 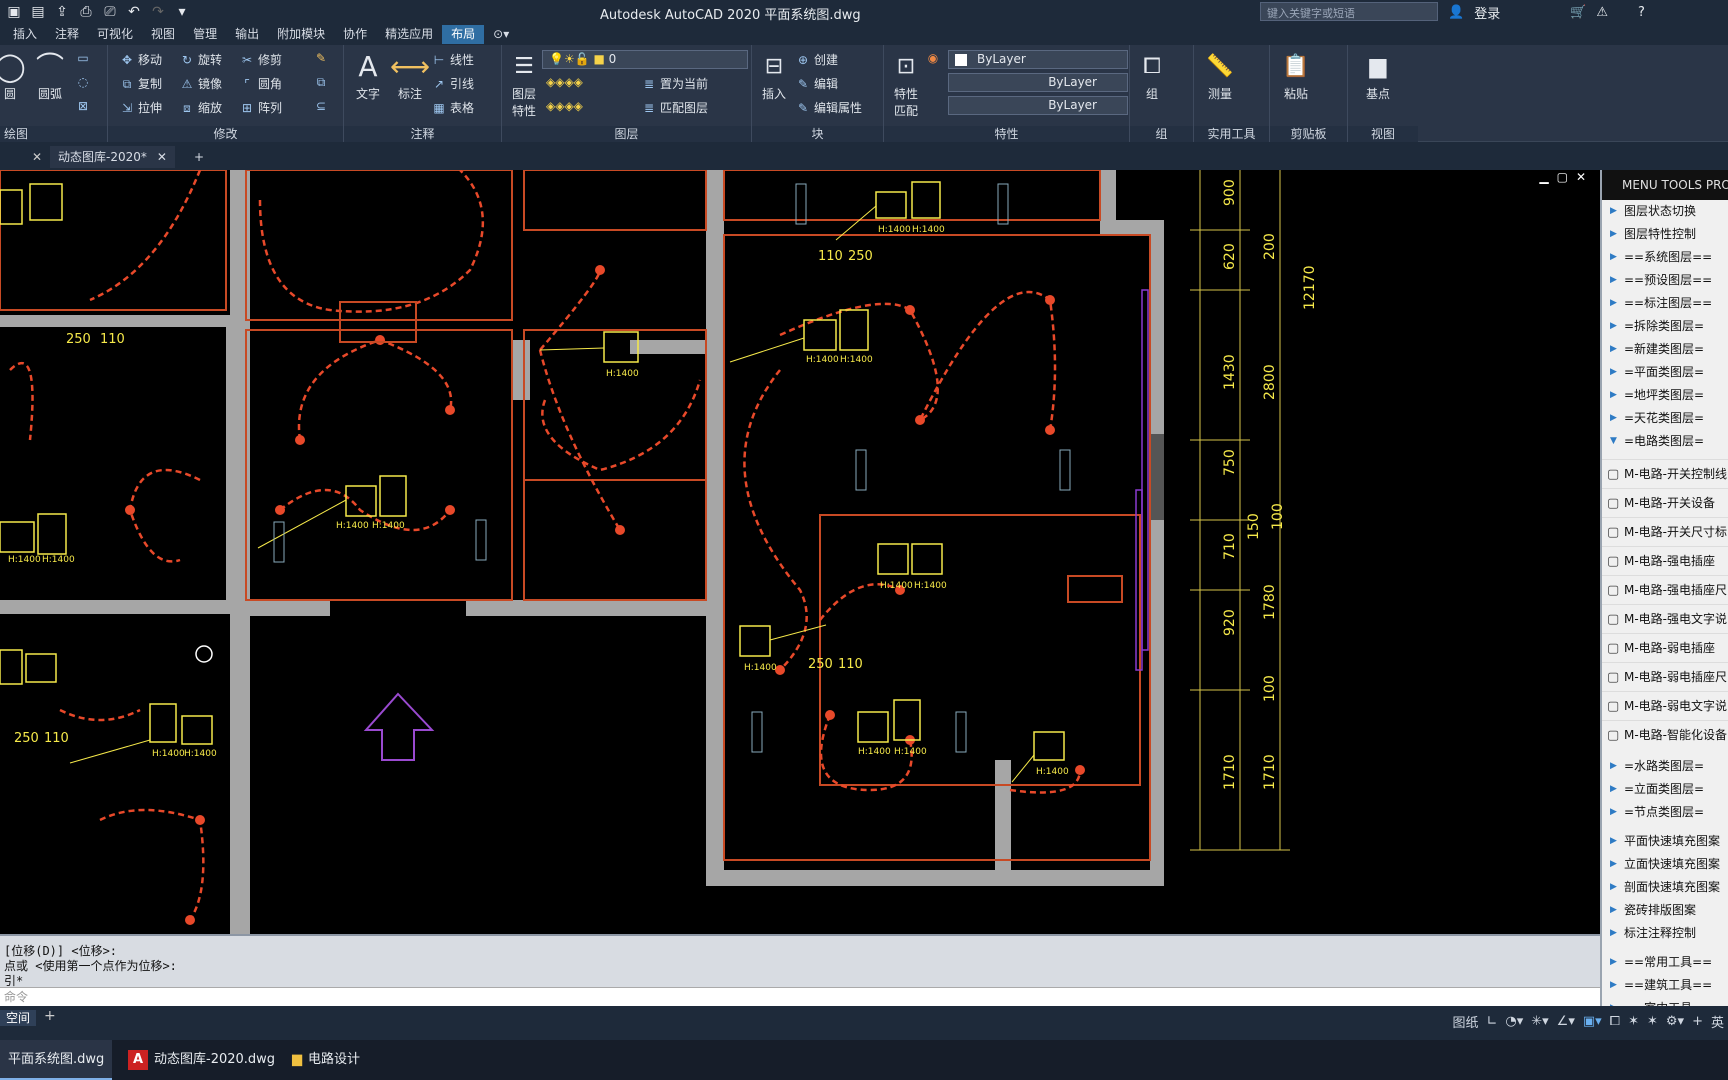 What do you see at coordinates (321, 58) in the screenshot?
I see `erase-button: ✎` at bounding box center [321, 58].